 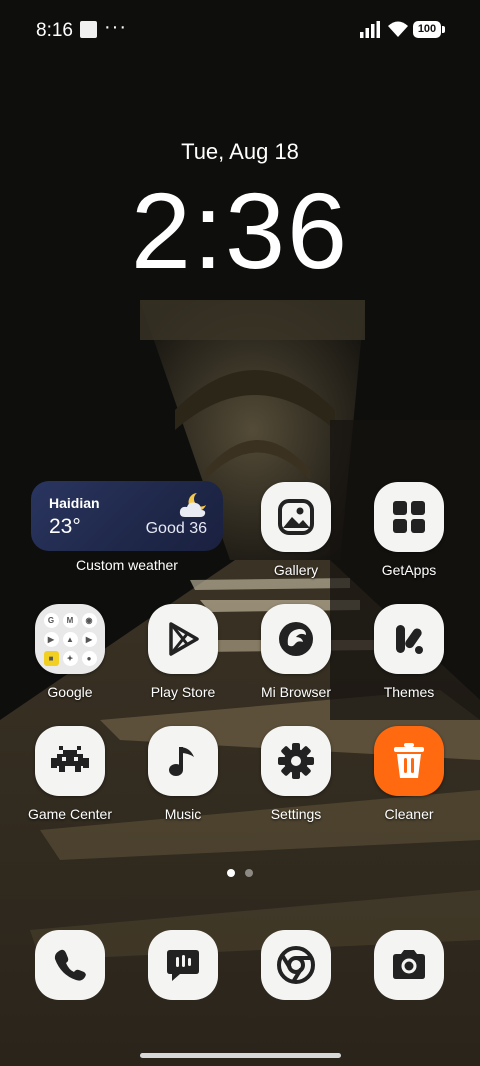 I want to click on app-cleaner: Cleaner, so click(x=409, y=774).